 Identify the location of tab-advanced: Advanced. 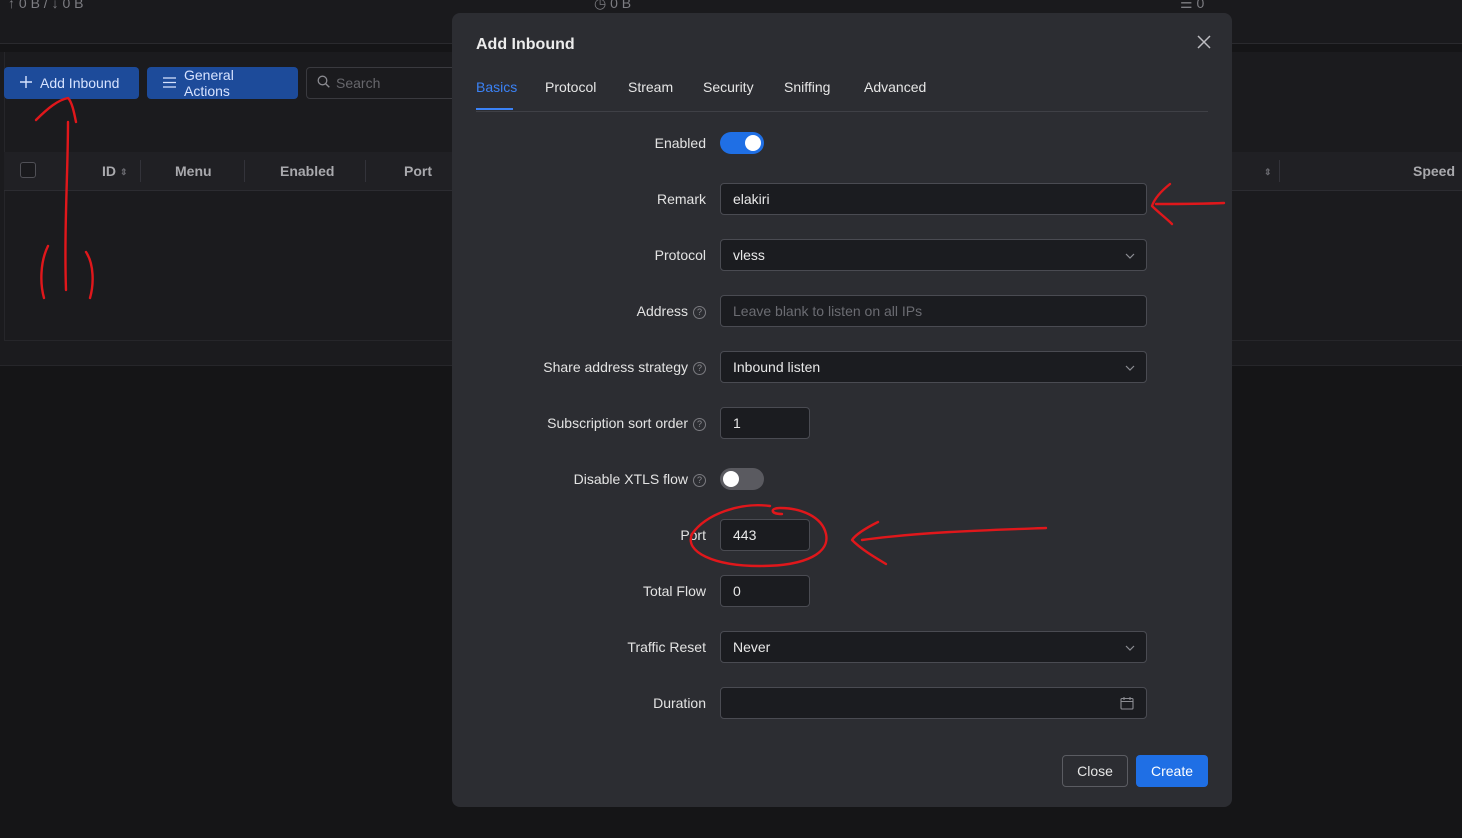
(895, 87).